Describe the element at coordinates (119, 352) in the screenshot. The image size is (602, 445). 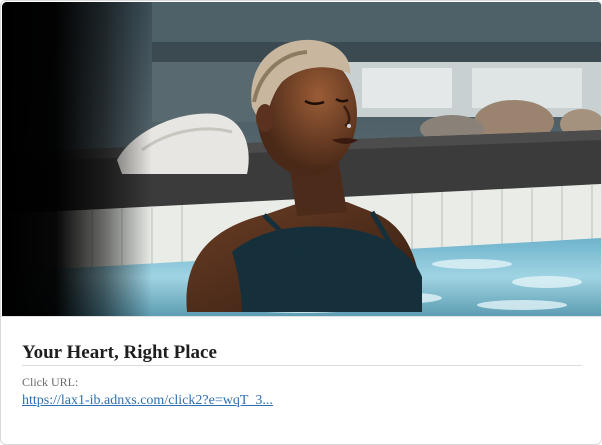
I see `ad-title: Your Heart, Right Place` at that location.